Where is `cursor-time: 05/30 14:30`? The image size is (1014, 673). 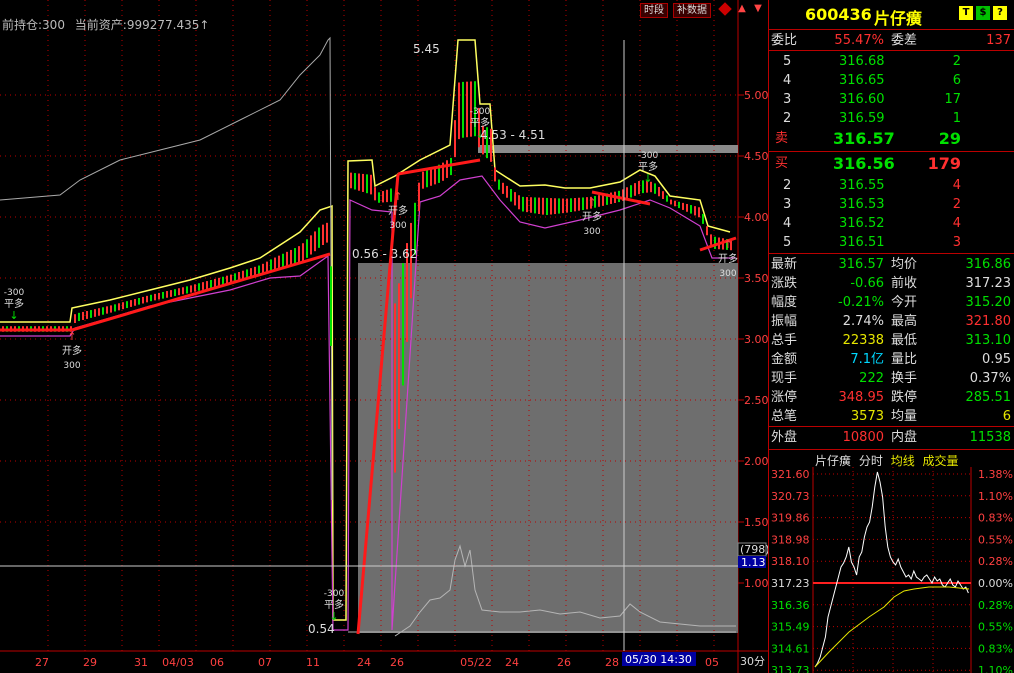
cursor-time: 05/30 14:30 is located at coordinates (658, 659).